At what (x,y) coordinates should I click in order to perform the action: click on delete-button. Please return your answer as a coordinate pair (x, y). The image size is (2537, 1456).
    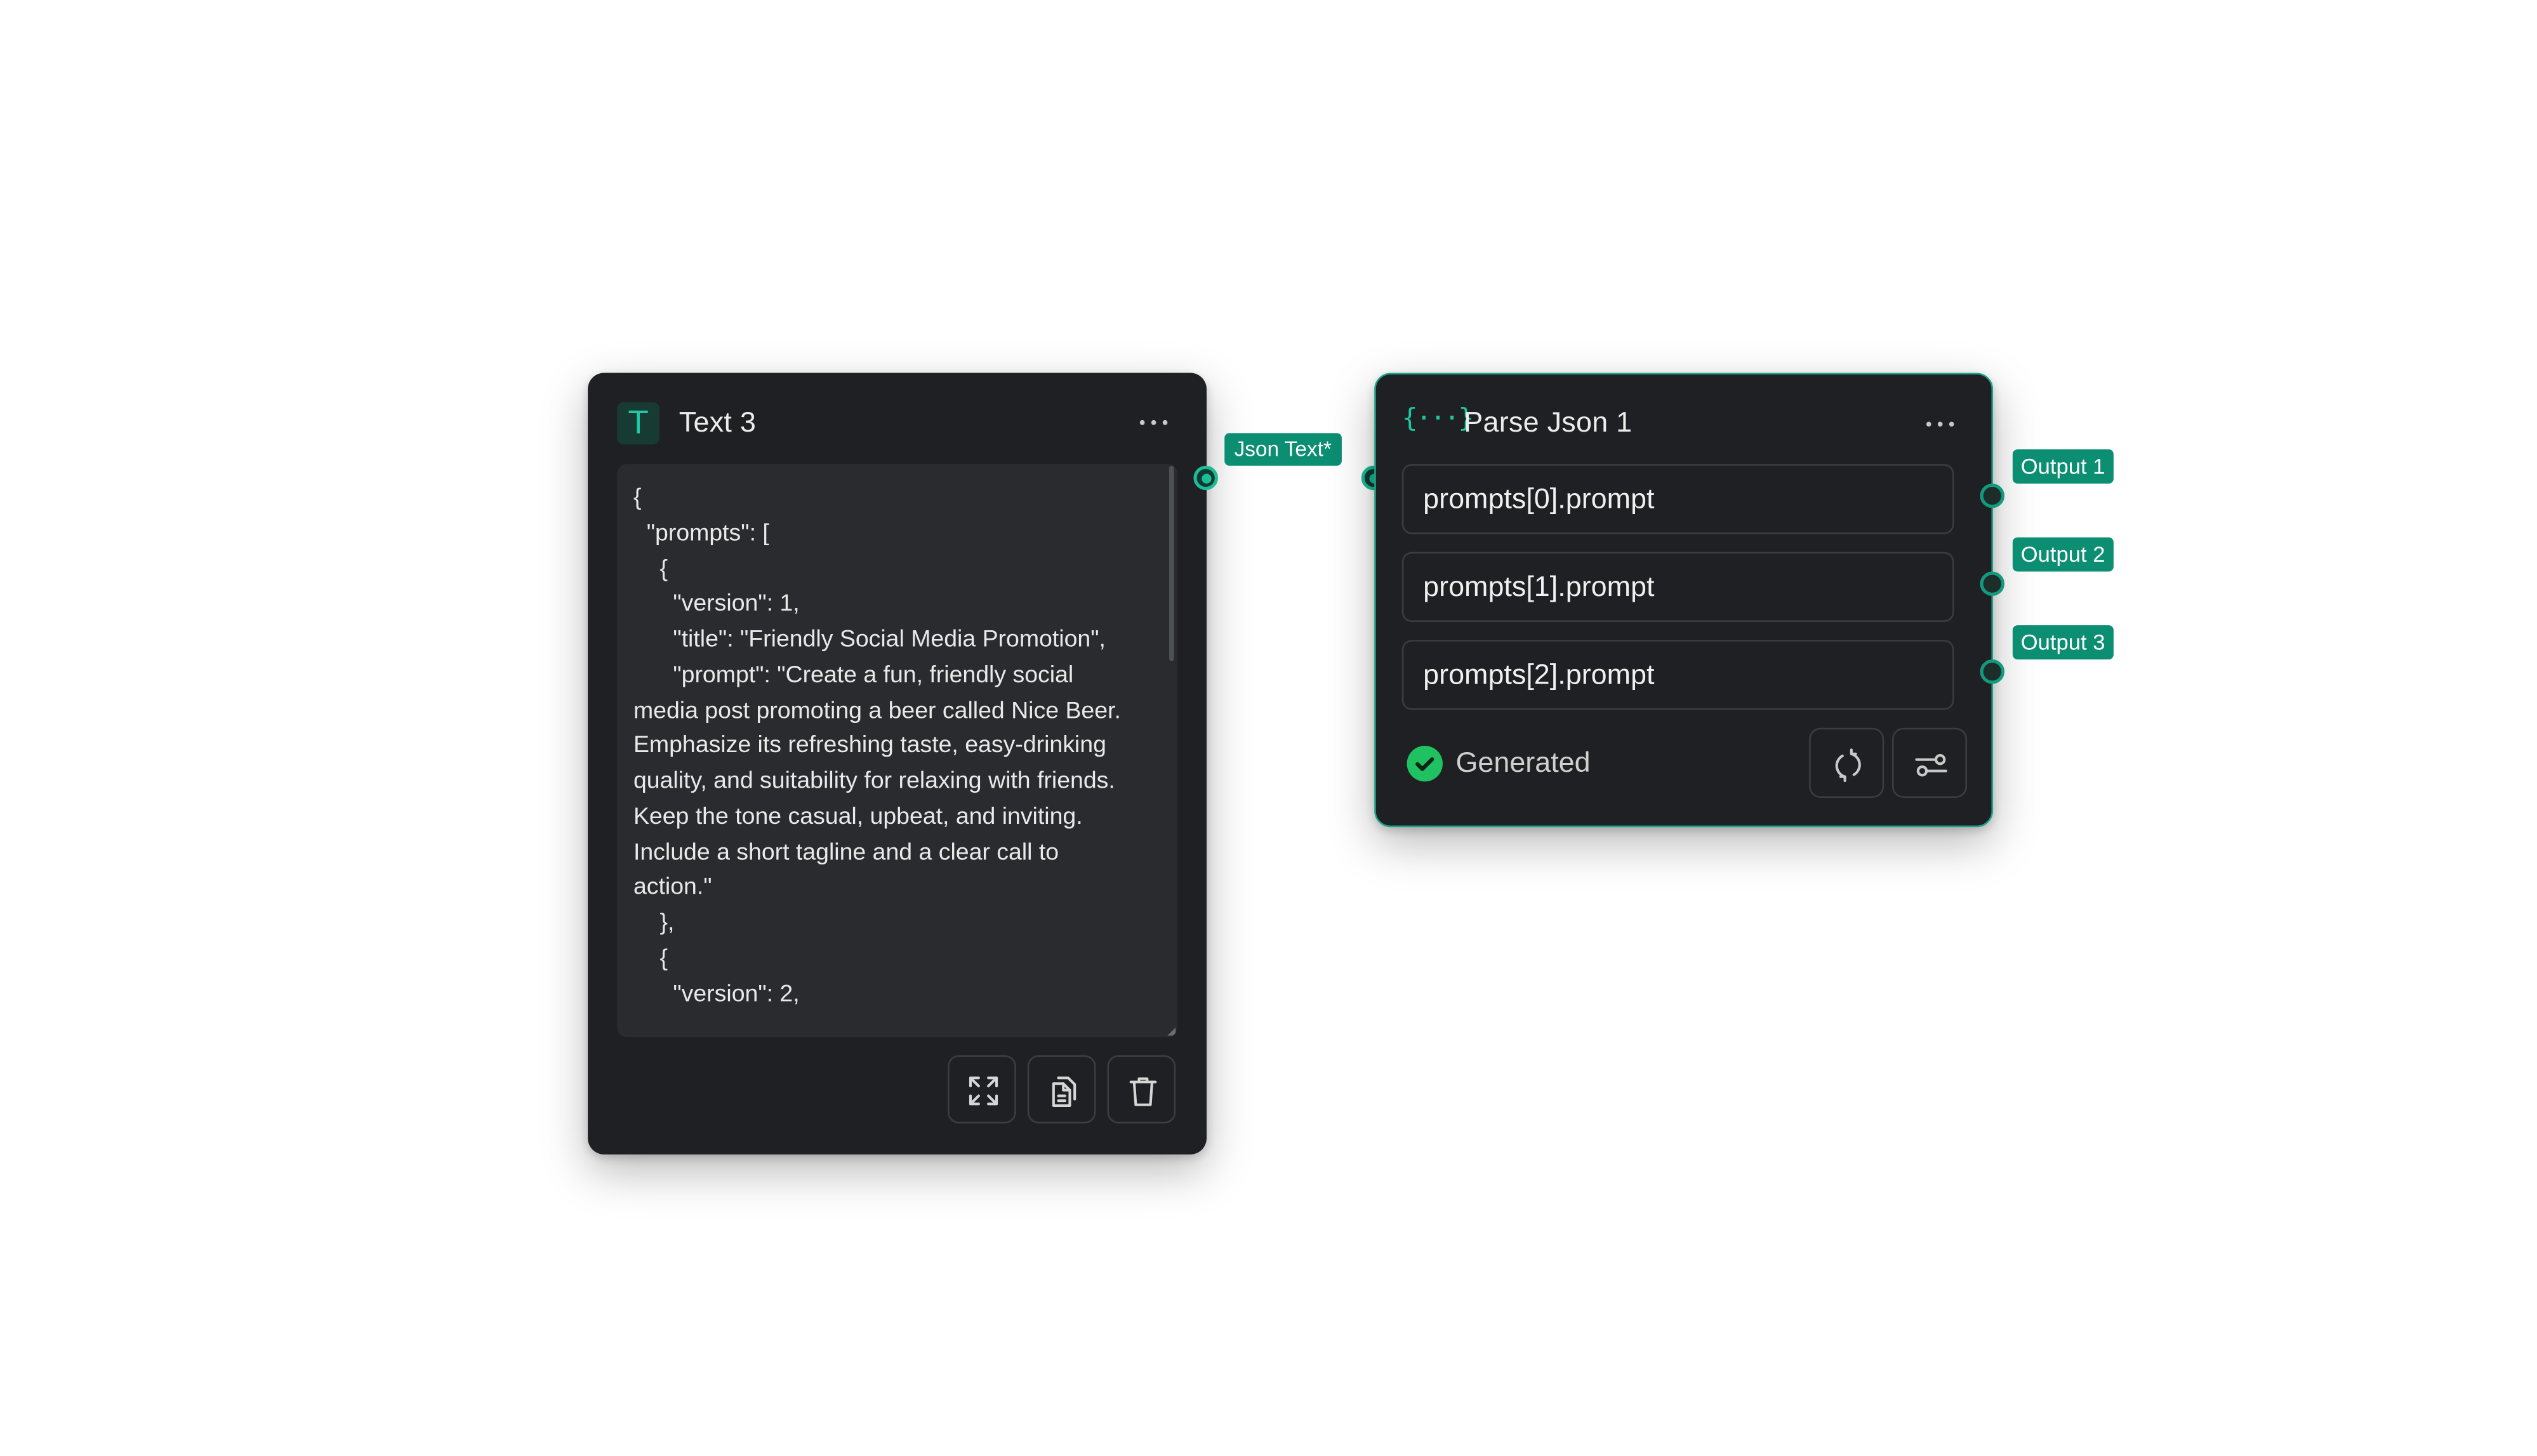
    Looking at the image, I should click on (1141, 1089).